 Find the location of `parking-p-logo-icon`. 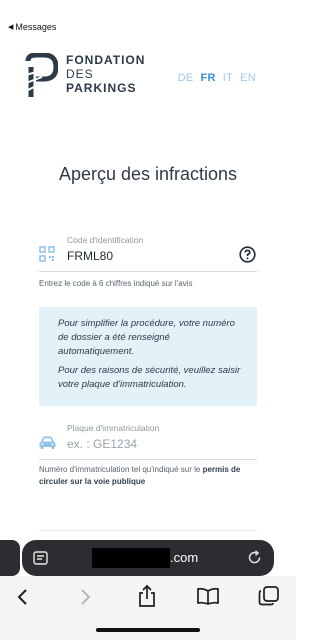

parking-p-logo-icon is located at coordinates (41, 75).